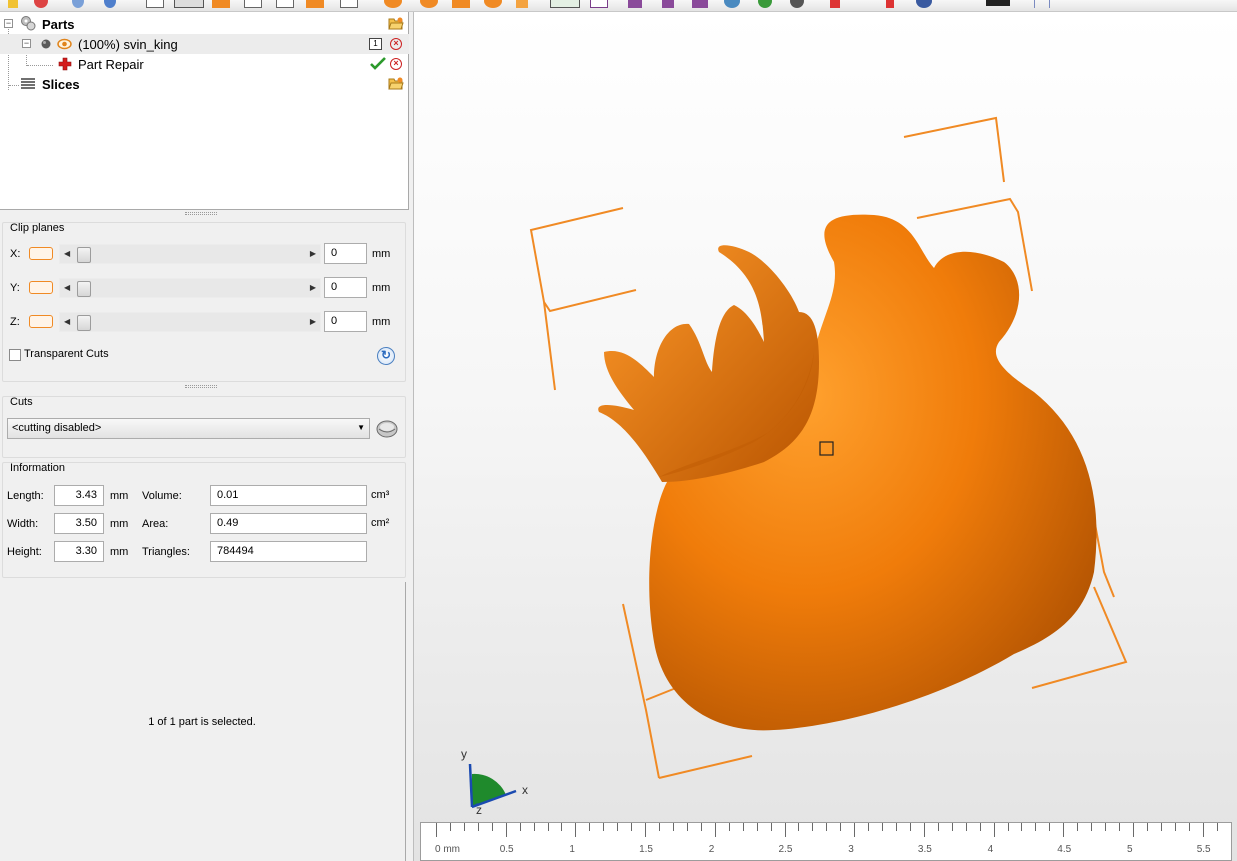  I want to click on gizmo-z-label: z, so click(479, 810).